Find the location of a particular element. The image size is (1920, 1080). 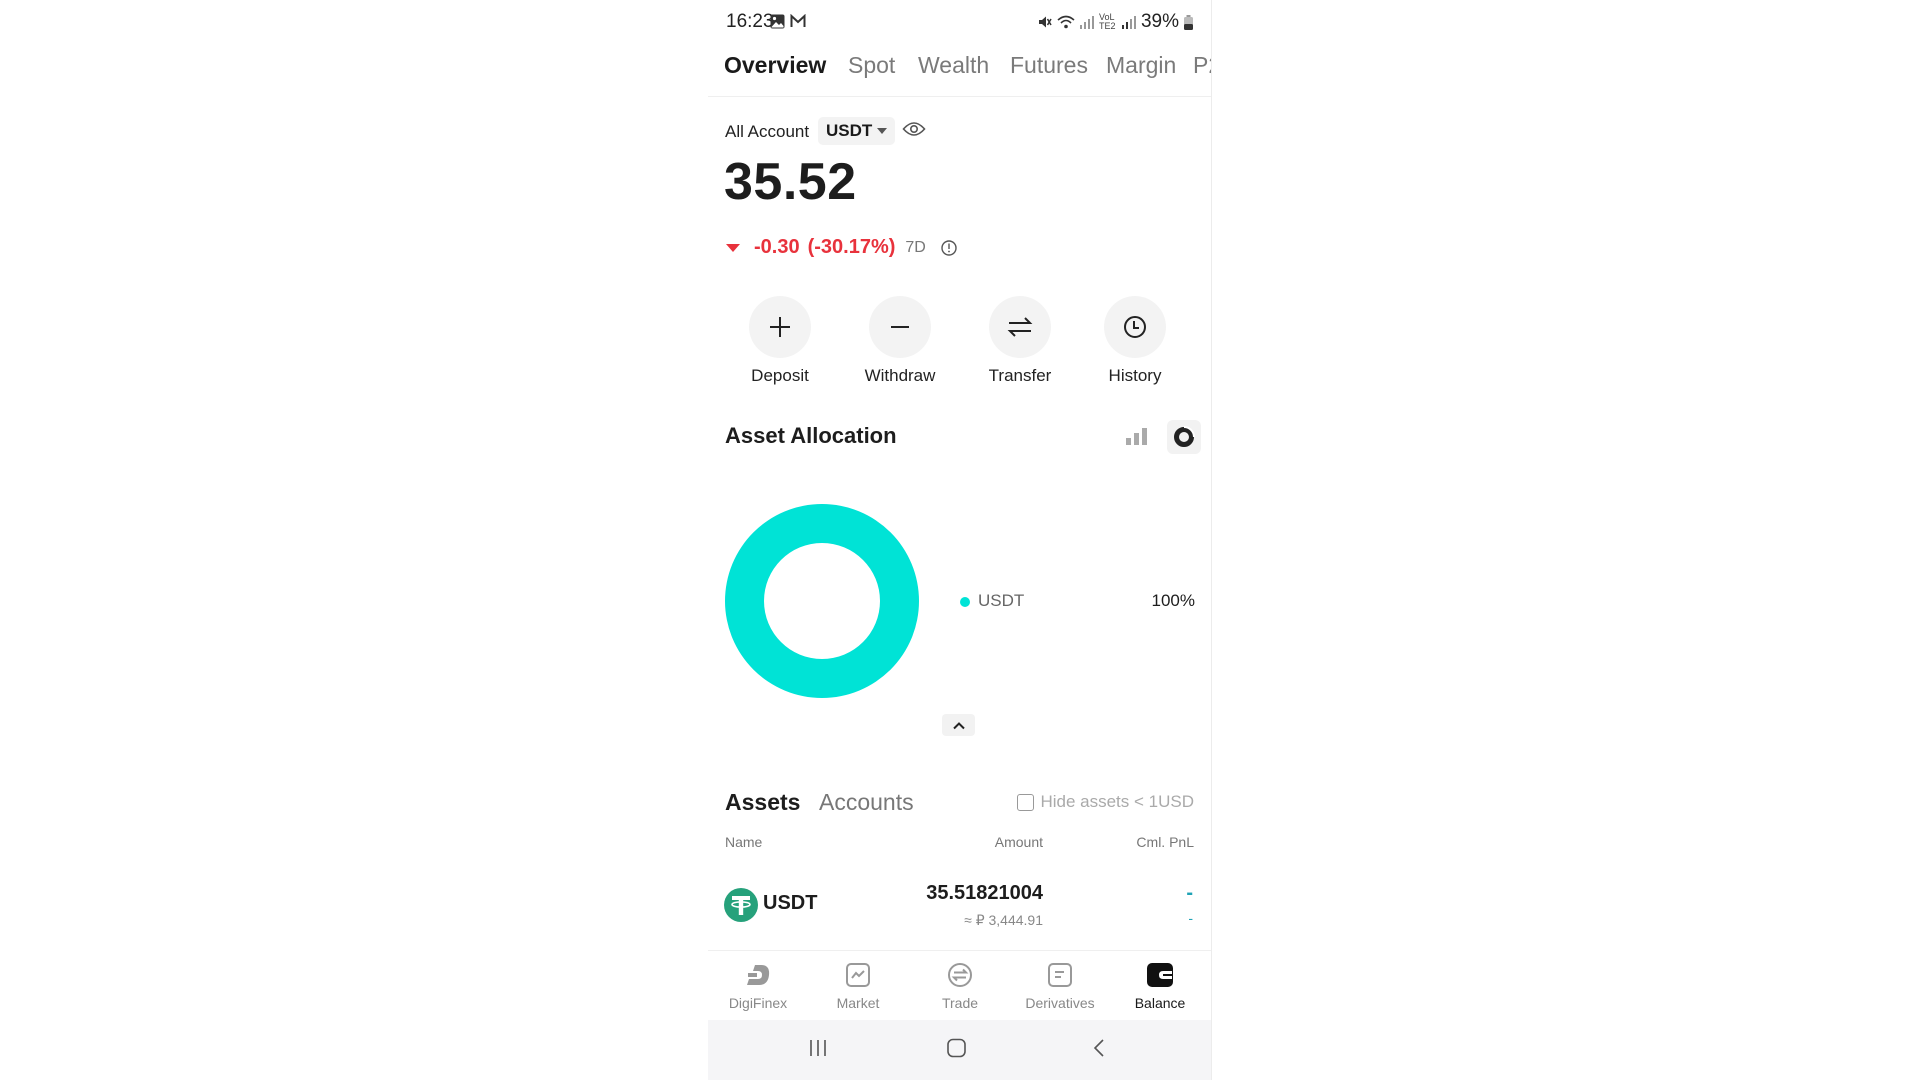

plus-icon is located at coordinates (780, 327).